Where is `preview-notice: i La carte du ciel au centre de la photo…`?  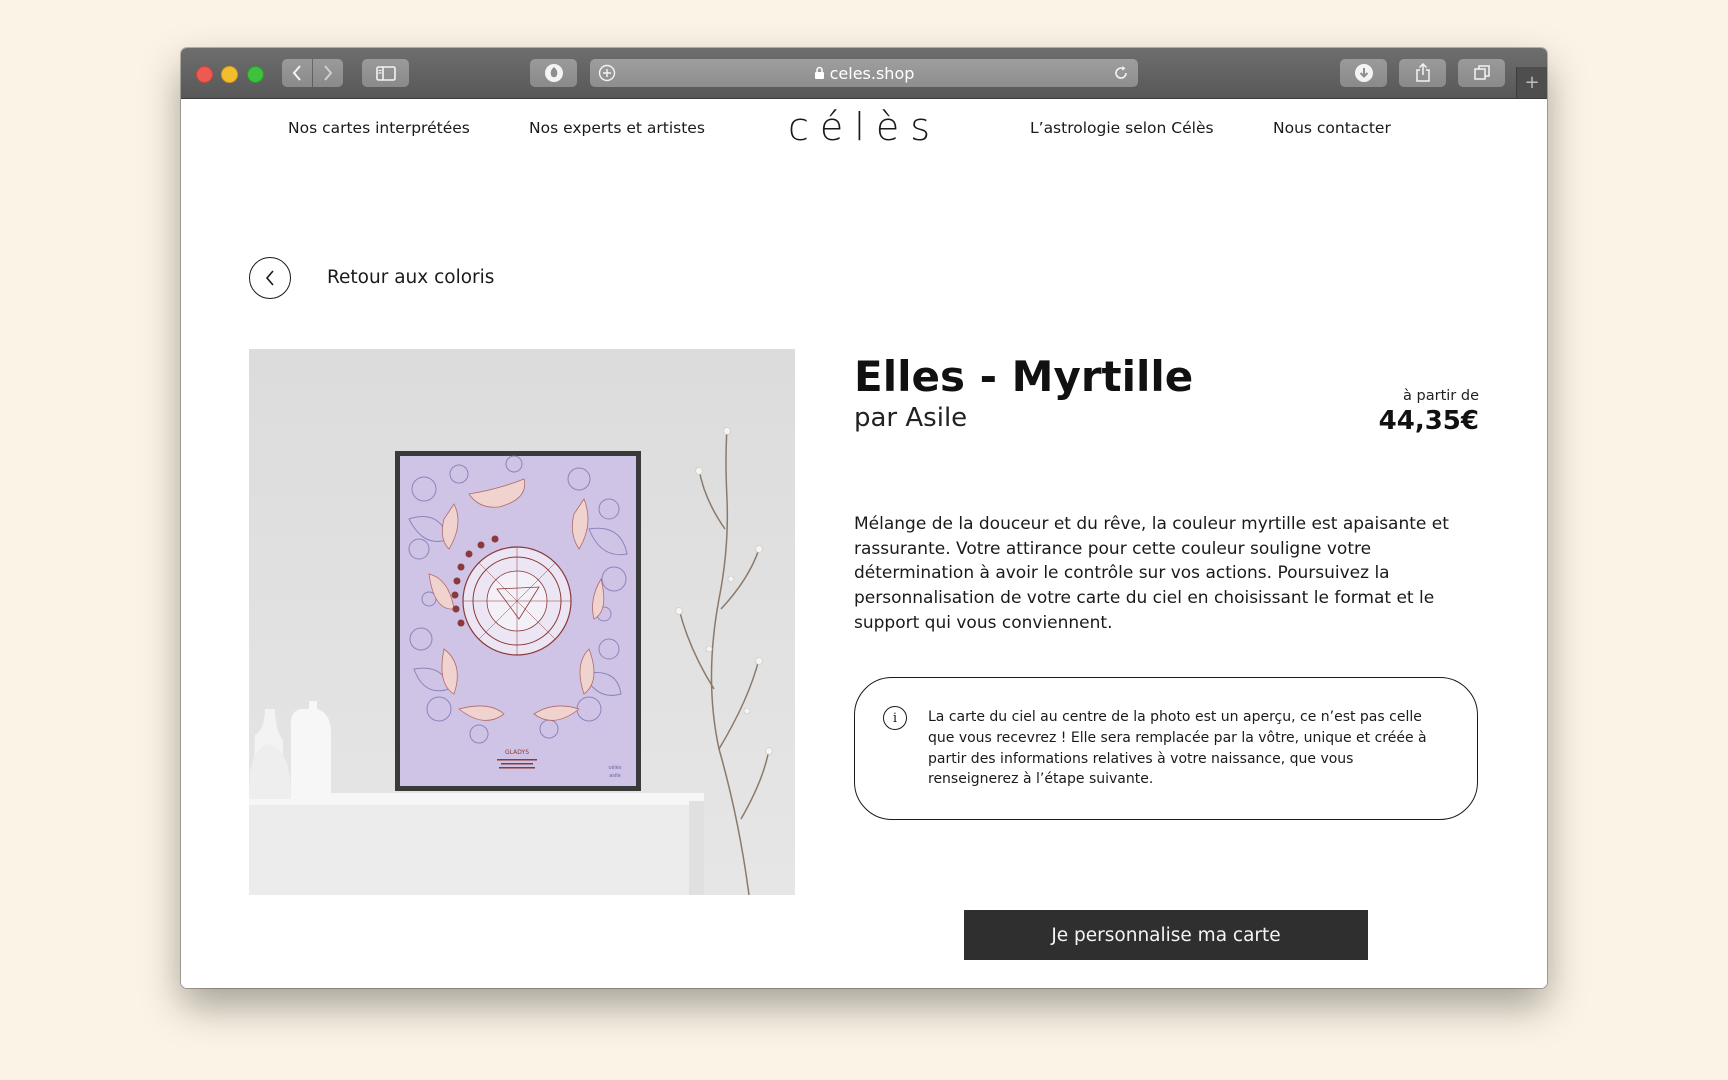
preview-notice: i La carte du ciel au centre de la photo… is located at coordinates (1166, 748).